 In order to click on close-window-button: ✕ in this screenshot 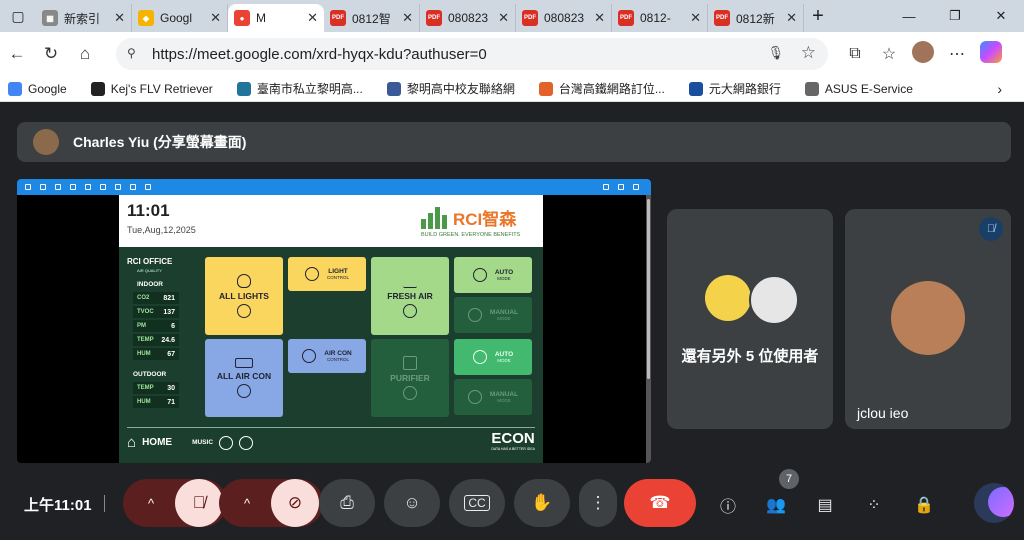, I will do `click(1001, 16)`.